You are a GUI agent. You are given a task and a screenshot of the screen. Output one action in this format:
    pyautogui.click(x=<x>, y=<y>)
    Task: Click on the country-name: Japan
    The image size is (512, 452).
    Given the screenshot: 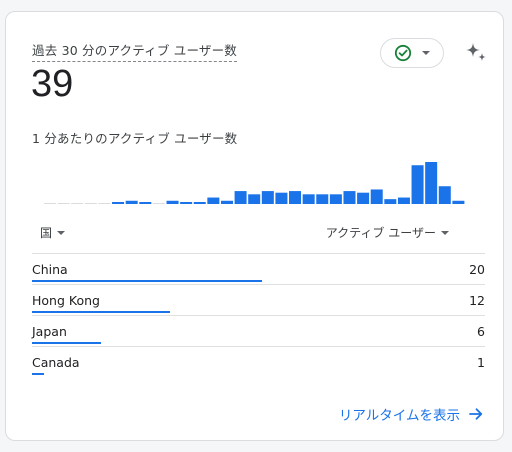 What is the action you would take?
    pyautogui.click(x=49, y=331)
    